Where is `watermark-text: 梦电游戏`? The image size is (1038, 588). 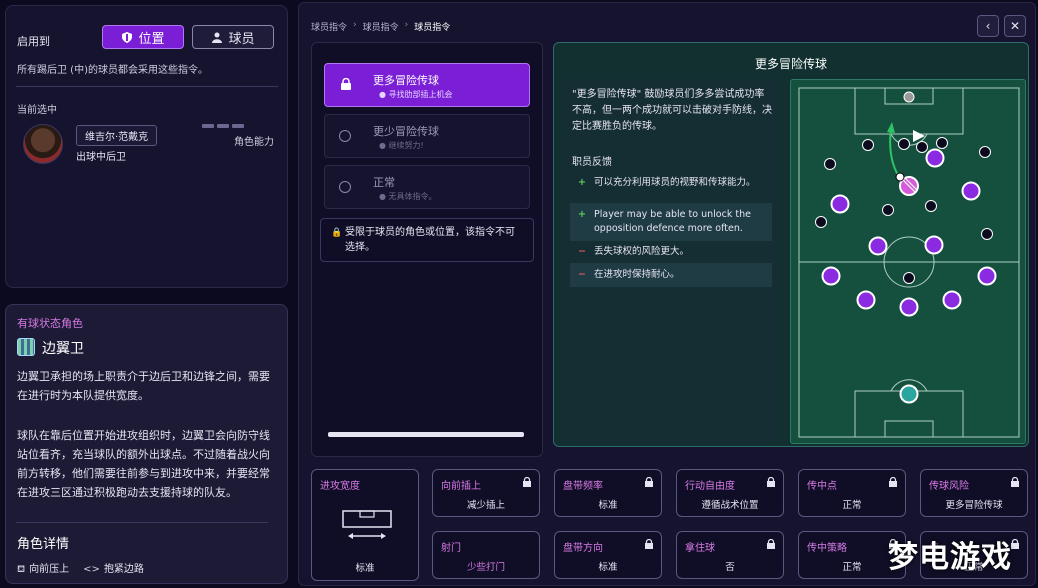
watermark-text: 梦电游戏 is located at coordinates (950, 557).